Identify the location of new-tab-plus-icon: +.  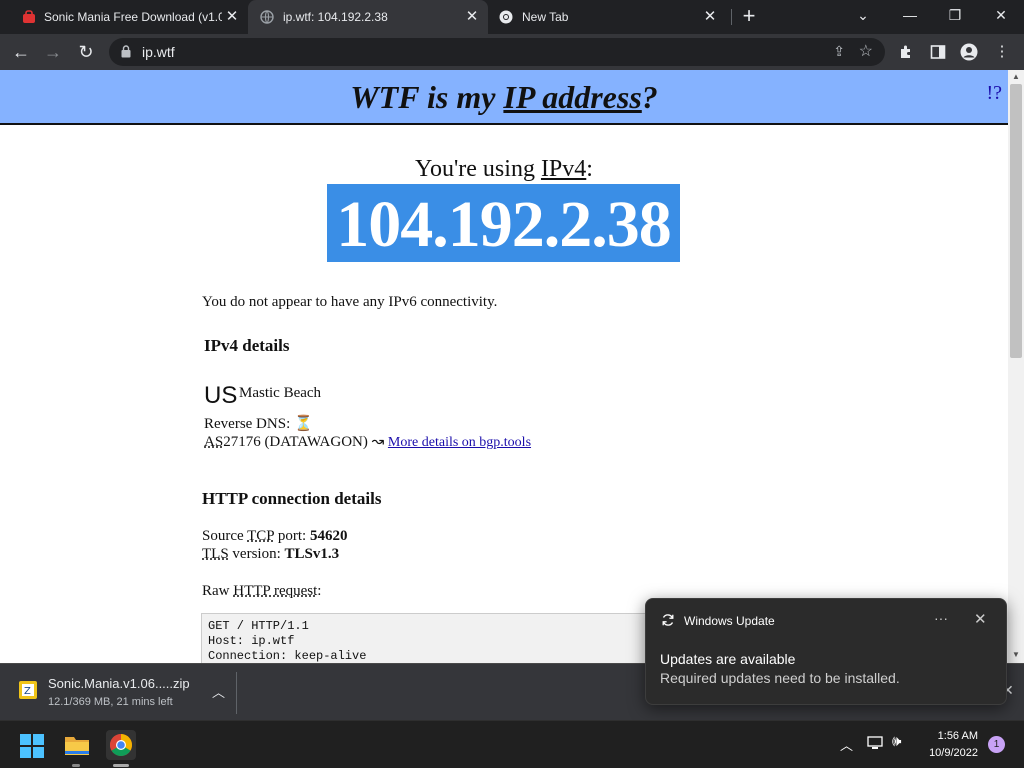
(749, 16).